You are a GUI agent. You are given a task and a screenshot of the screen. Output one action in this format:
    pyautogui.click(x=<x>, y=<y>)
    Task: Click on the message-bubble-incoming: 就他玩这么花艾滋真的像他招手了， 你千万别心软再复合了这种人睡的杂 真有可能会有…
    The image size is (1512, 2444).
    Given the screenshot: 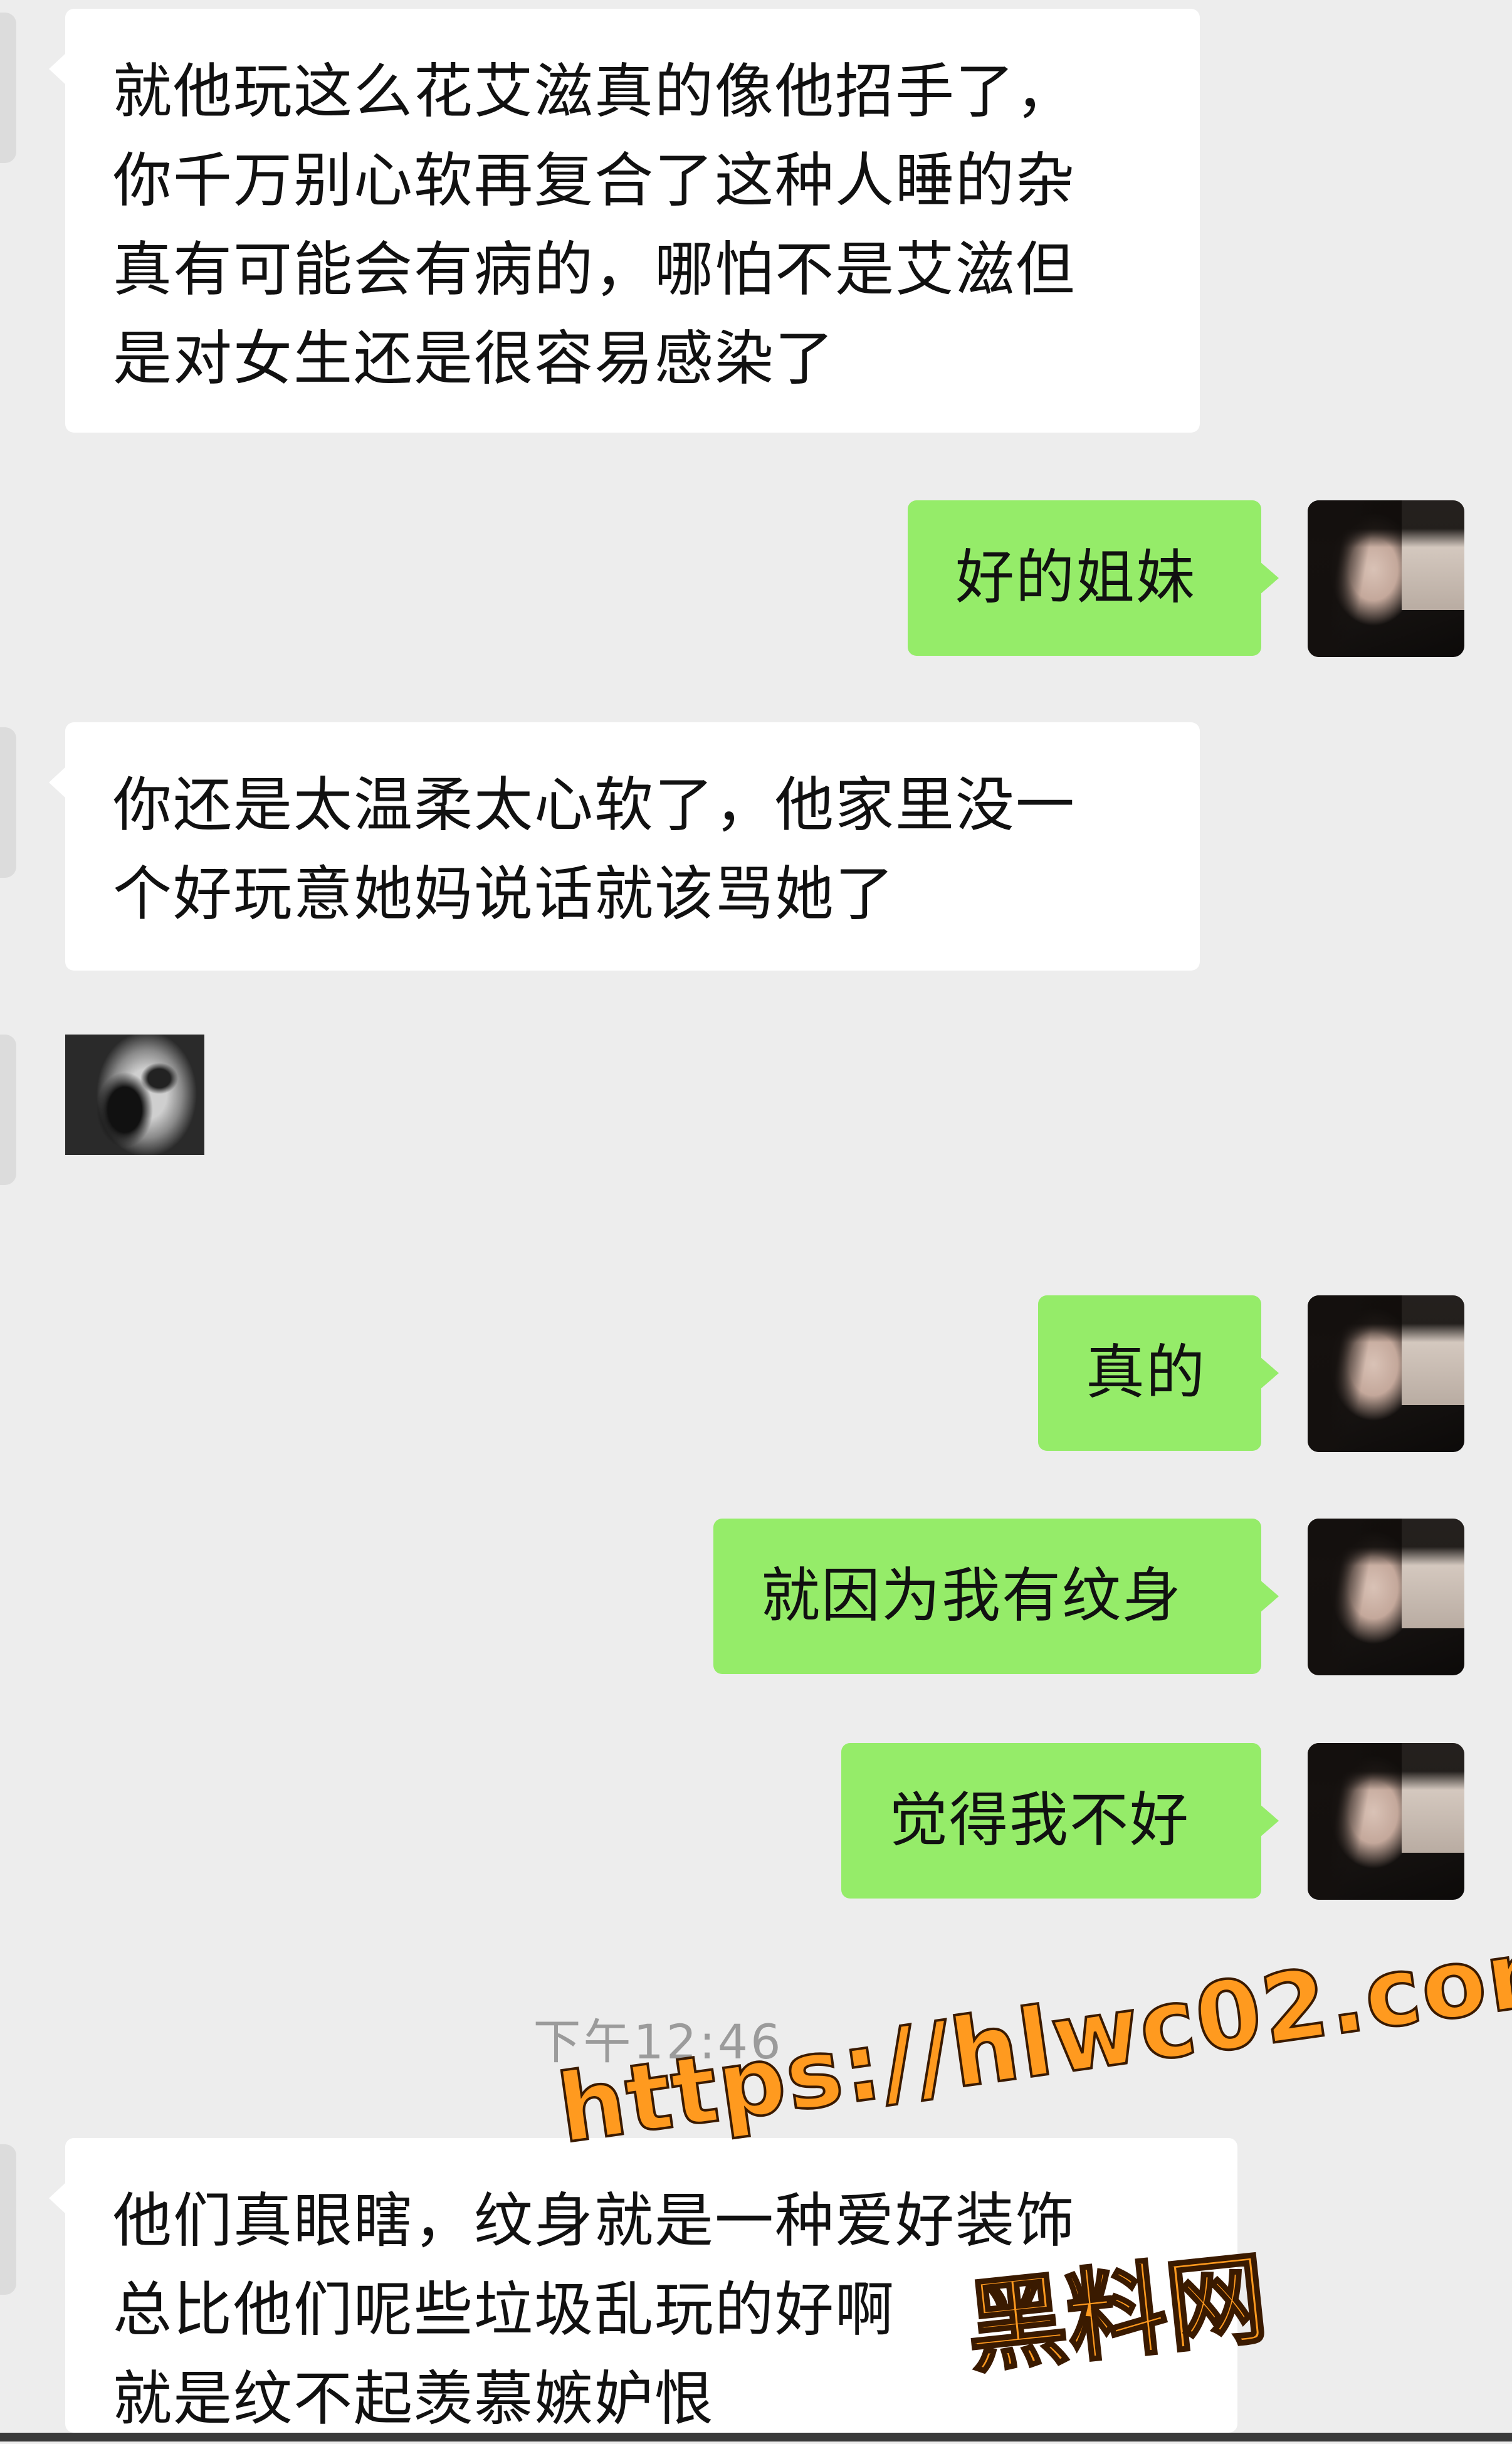 What is the action you would take?
    pyautogui.click(x=625, y=221)
    